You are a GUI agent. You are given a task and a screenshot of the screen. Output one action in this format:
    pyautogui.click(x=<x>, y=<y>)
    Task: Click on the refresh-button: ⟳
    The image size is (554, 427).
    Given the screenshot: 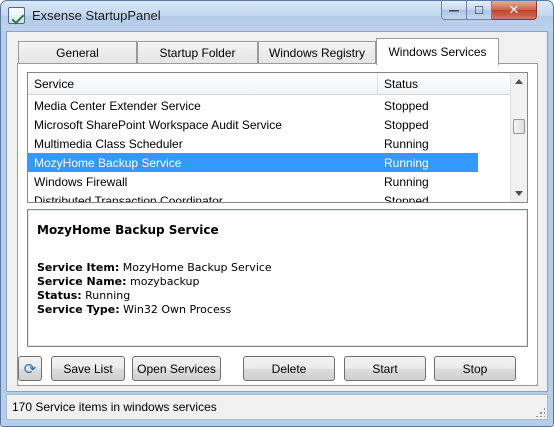 What is the action you would take?
    pyautogui.click(x=30, y=368)
    